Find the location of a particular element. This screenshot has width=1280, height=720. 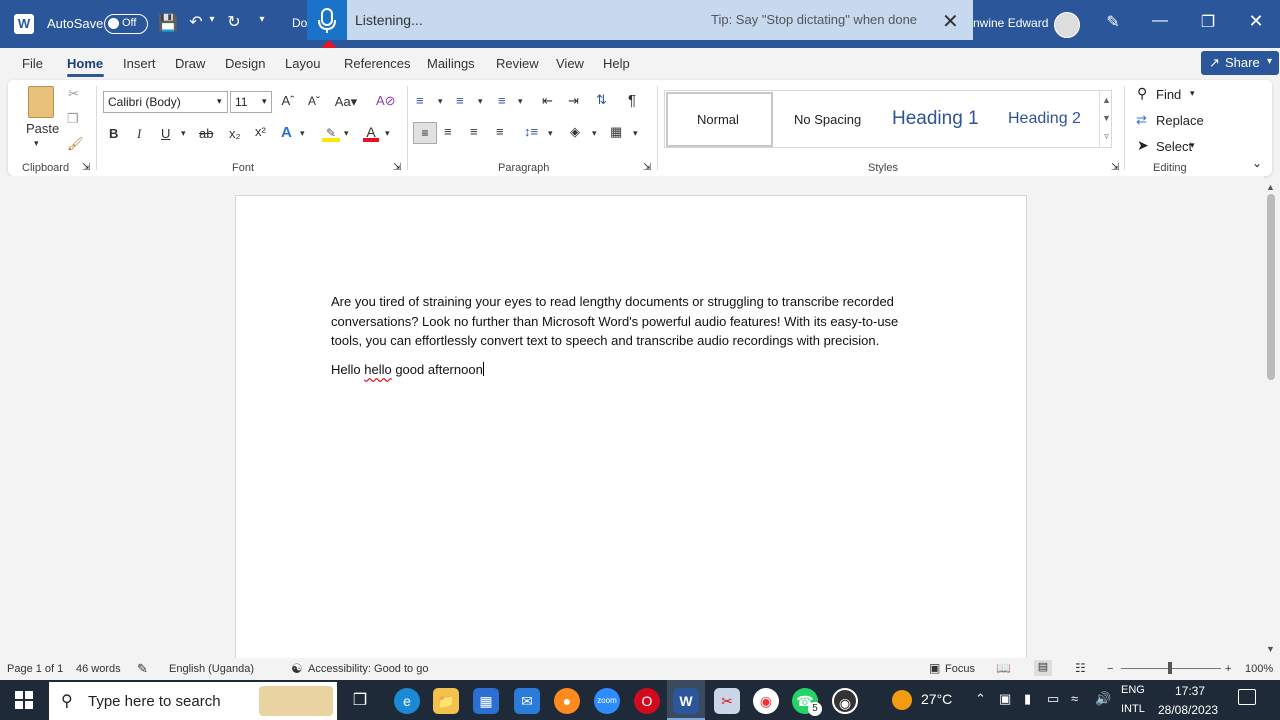

store-icon: ▦ is located at coordinates (486, 701).